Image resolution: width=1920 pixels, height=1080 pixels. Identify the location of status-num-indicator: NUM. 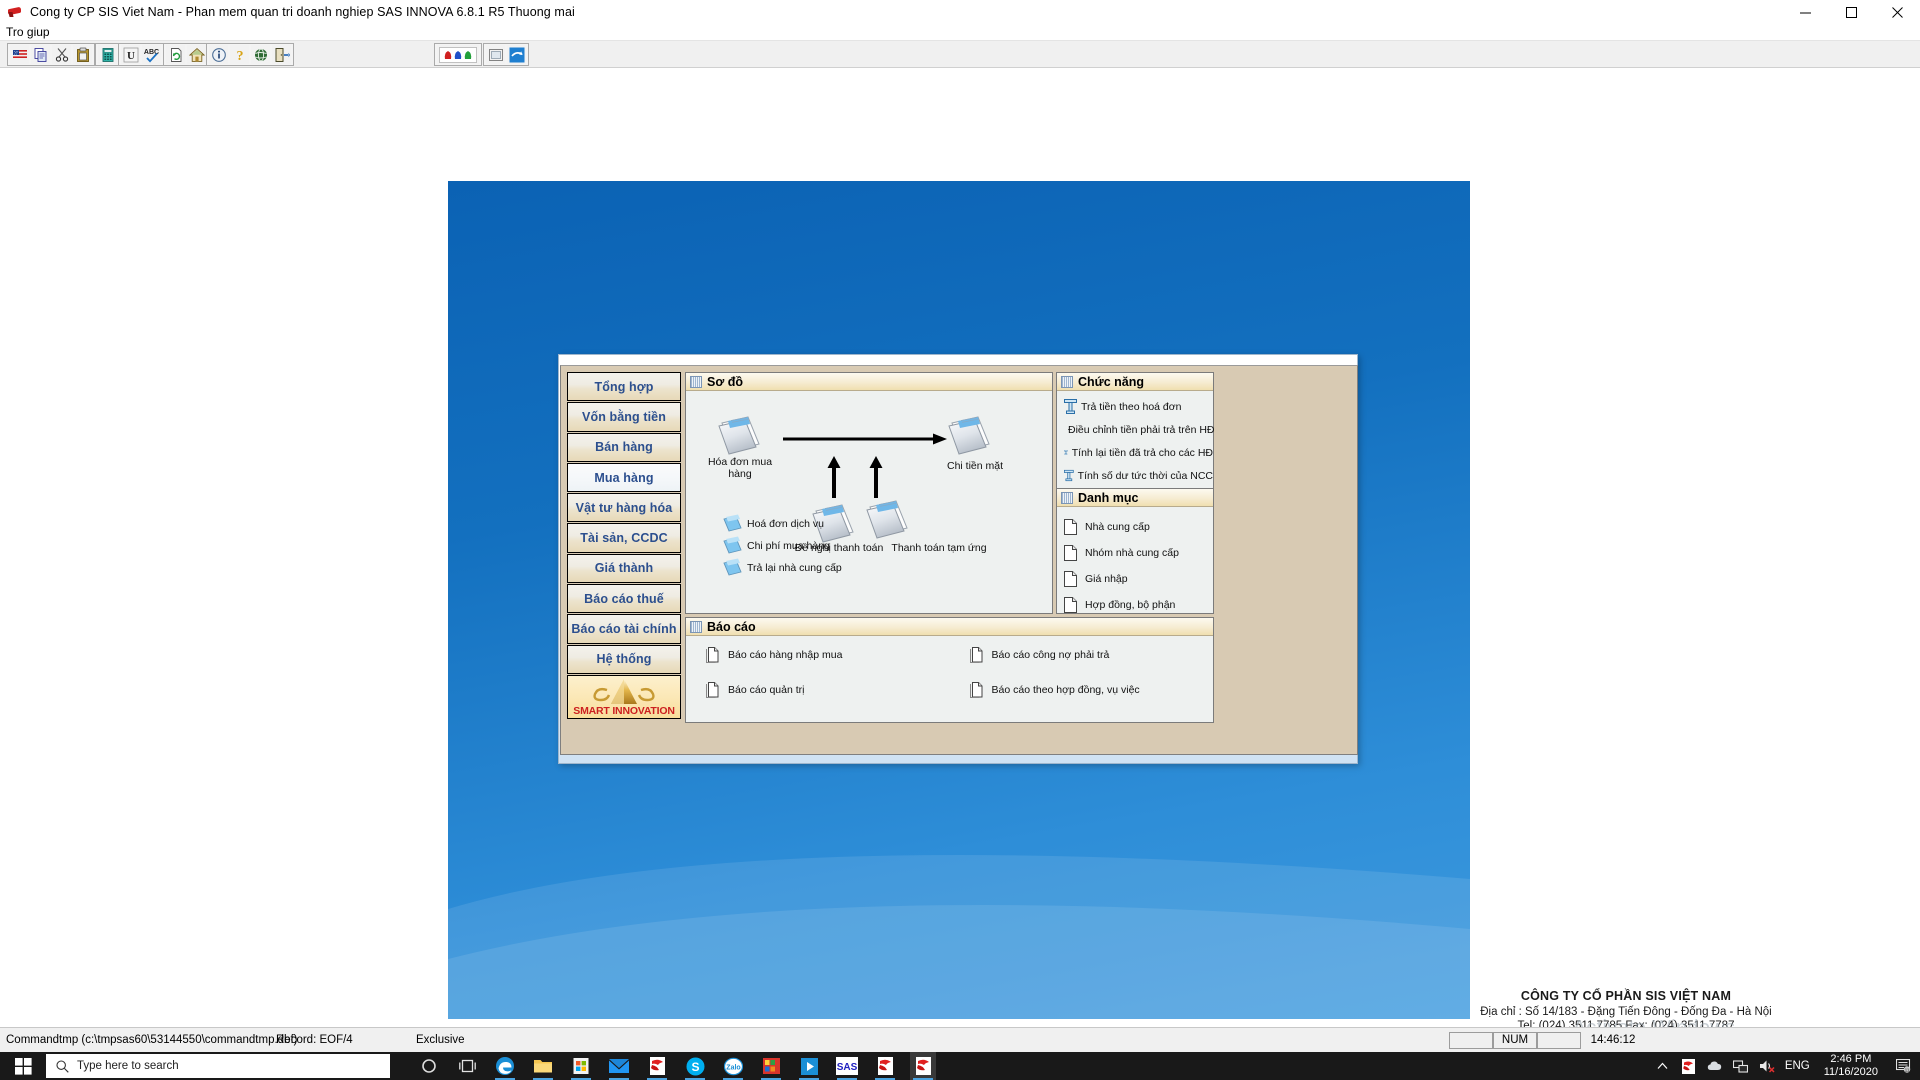
(1515, 1040).